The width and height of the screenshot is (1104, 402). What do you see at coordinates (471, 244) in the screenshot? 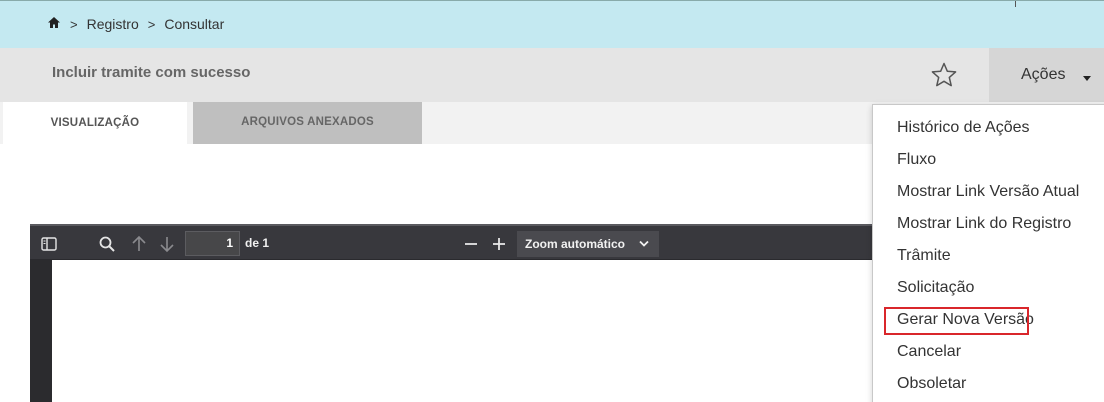
I see `zoom-out-icon` at bounding box center [471, 244].